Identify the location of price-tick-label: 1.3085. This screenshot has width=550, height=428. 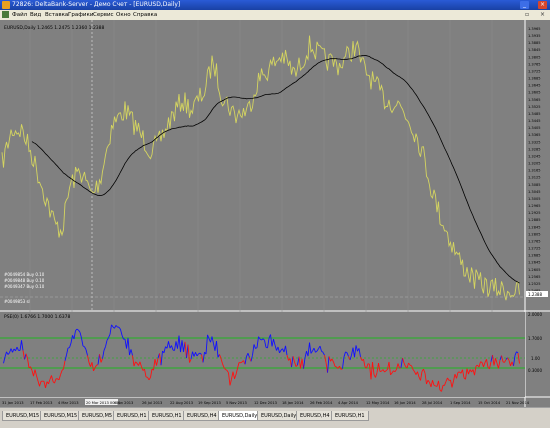
(534, 185).